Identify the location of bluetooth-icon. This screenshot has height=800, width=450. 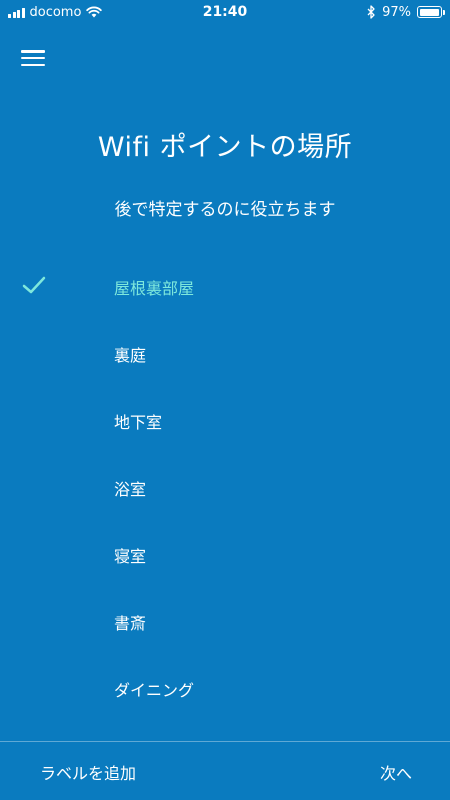
(371, 12).